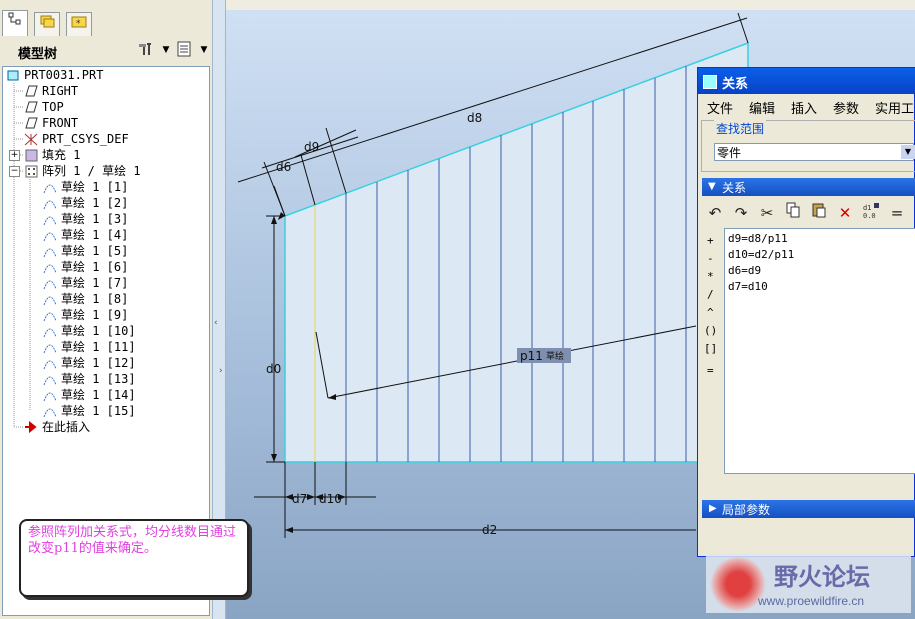  Describe the element at coordinates (867, 208) in the screenshot. I see `svg-text: d1` at that location.